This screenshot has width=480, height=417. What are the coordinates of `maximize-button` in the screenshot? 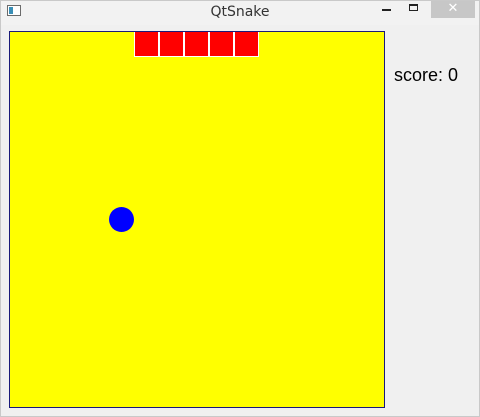 It's located at (414, 9).